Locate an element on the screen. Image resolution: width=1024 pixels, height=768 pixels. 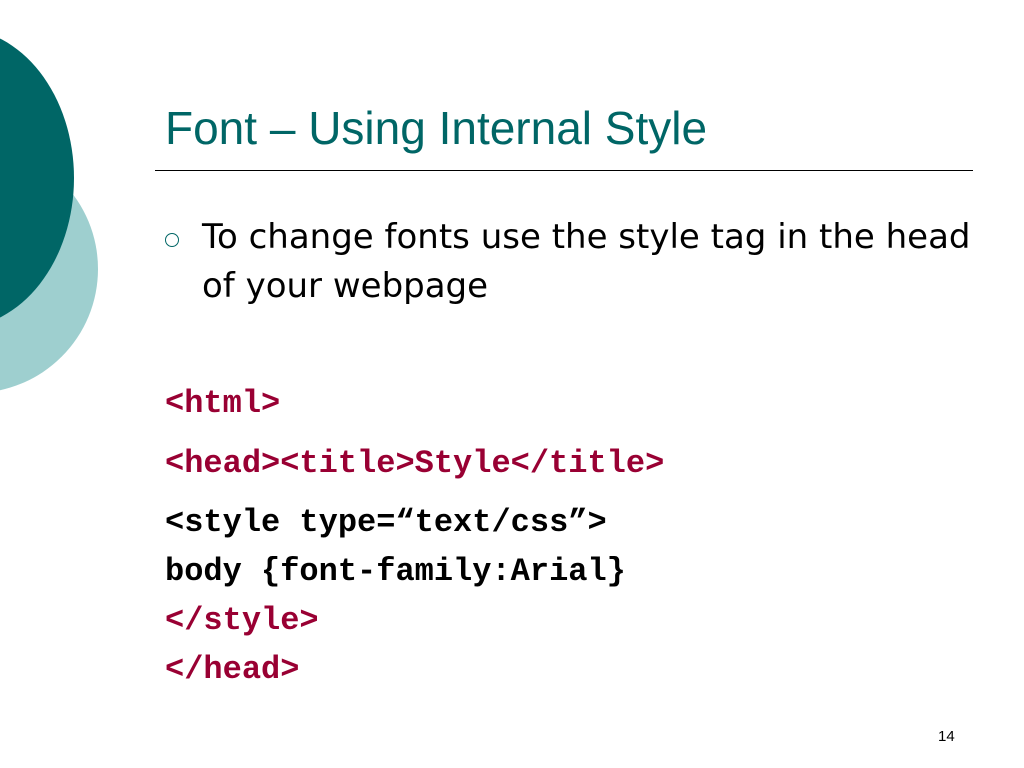
circle-bullet-icon is located at coordinates (172, 240).